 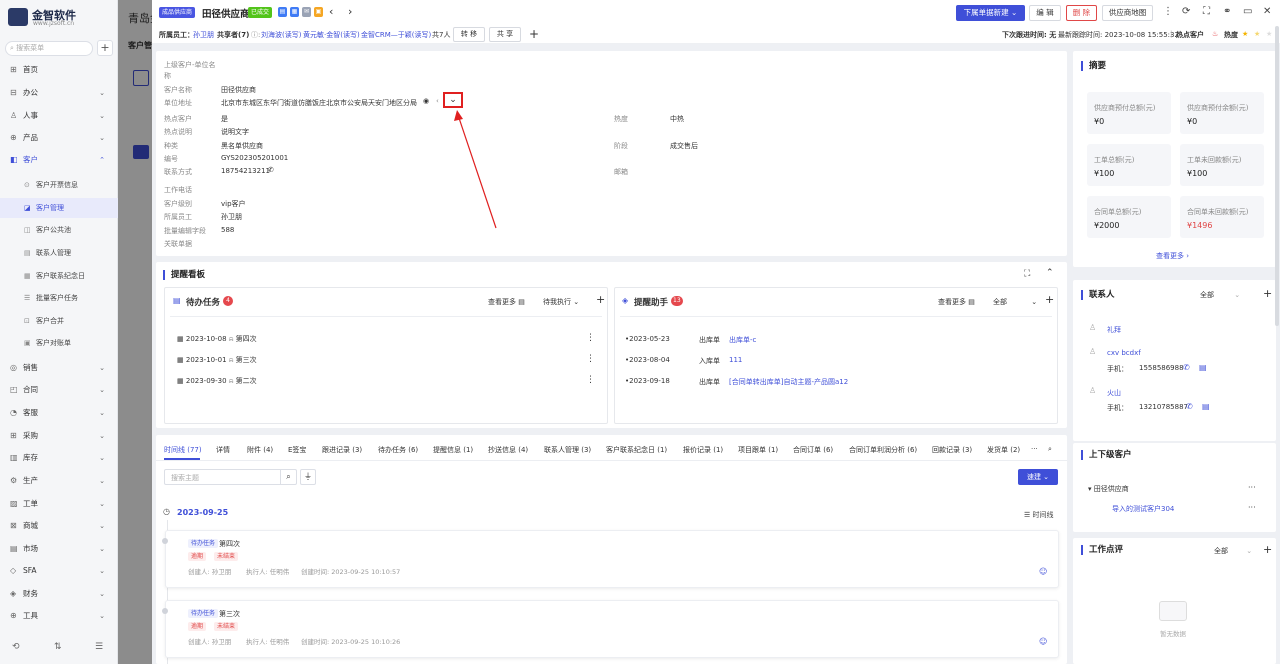 What do you see at coordinates (59, 321) in the screenshot?
I see `sub-item-merge: ⊡ 客户合并` at bounding box center [59, 321].